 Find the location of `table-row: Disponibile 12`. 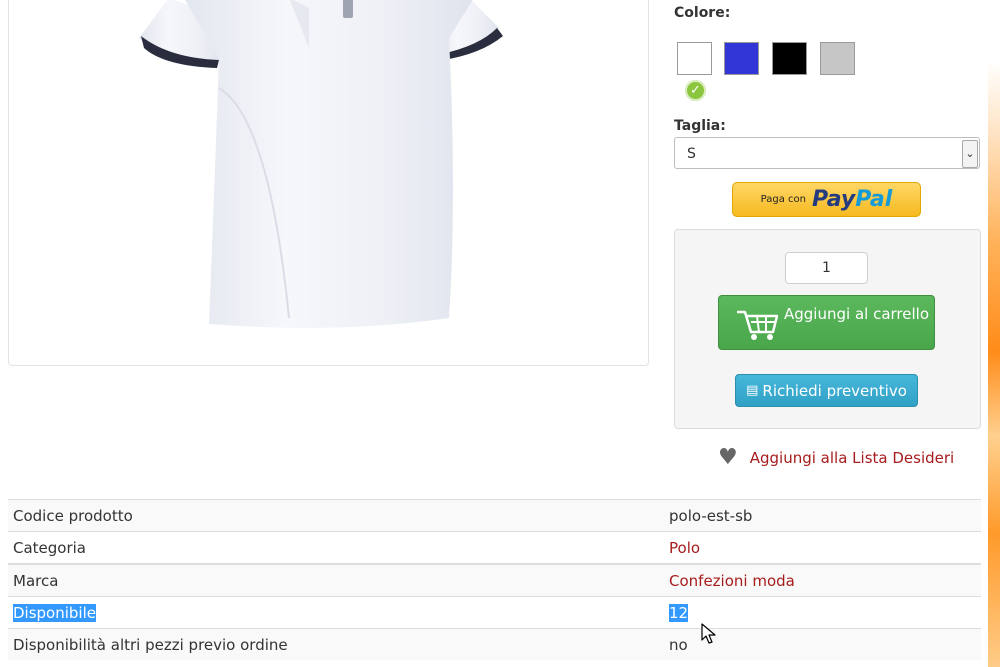

table-row: Disponibile 12 is located at coordinates (494, 612).